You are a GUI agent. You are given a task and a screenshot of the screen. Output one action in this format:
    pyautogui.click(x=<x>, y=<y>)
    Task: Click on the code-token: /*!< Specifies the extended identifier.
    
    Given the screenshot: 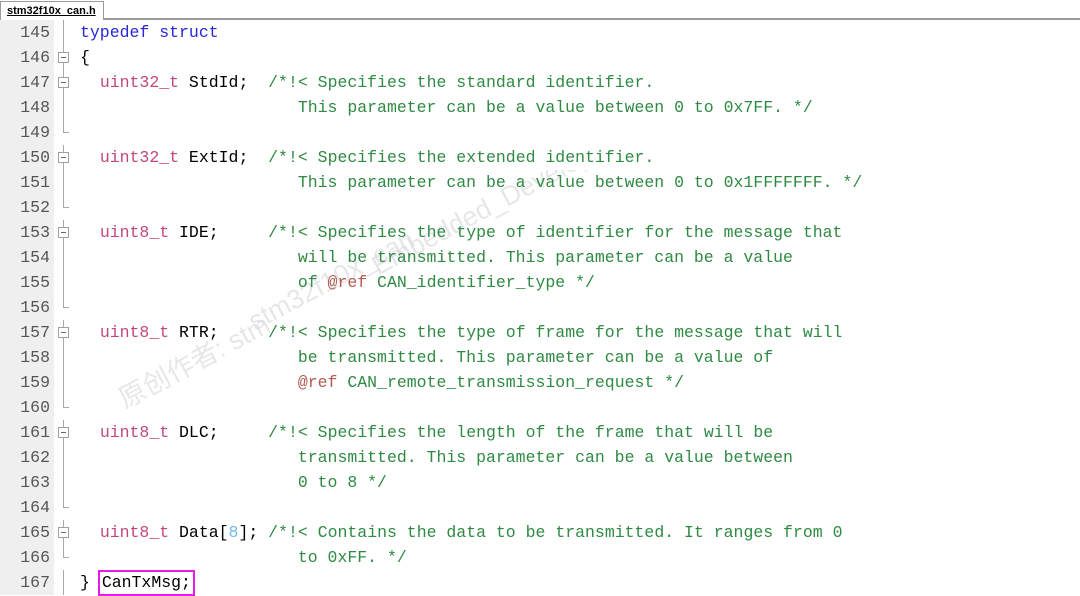 What is the action you would take?
    pyautogui.click(x=461, y=157)
    